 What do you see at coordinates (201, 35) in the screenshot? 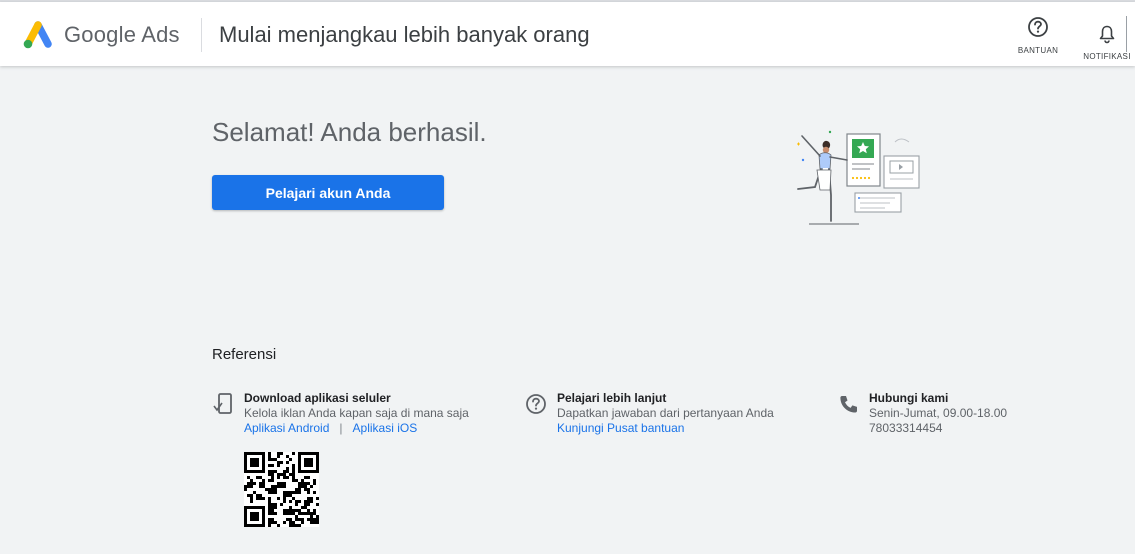
I see `header-divider` at bounding box center [201, 35].